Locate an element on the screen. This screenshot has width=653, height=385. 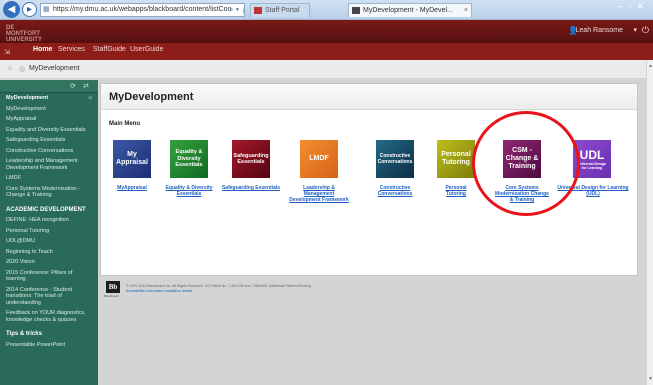
tile-equality-image: Equality & Diversity Essentials is located at coordinates (189, 159).